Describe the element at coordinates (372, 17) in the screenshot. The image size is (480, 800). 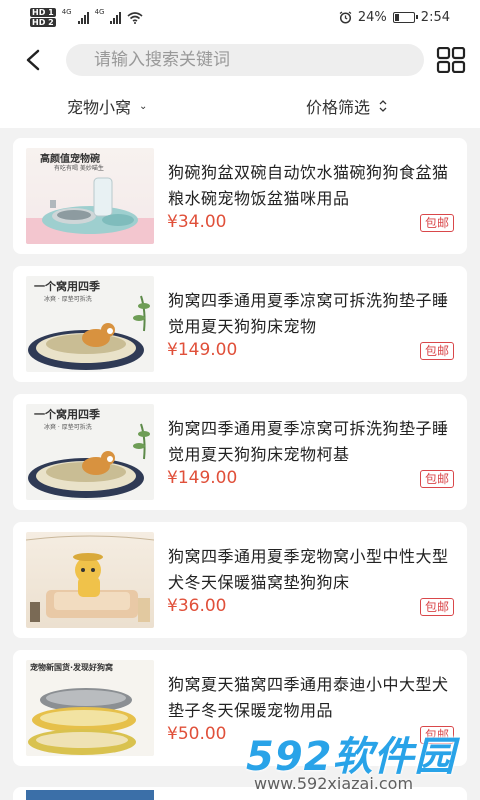
I see `battery-percent: 24%` at that location.